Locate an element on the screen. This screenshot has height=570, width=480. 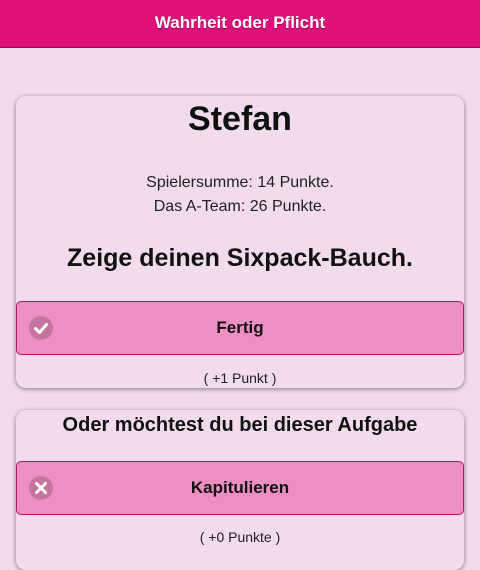
player-score: Spielersumme: 14 Punkte. is located at coordinates (240, 182).